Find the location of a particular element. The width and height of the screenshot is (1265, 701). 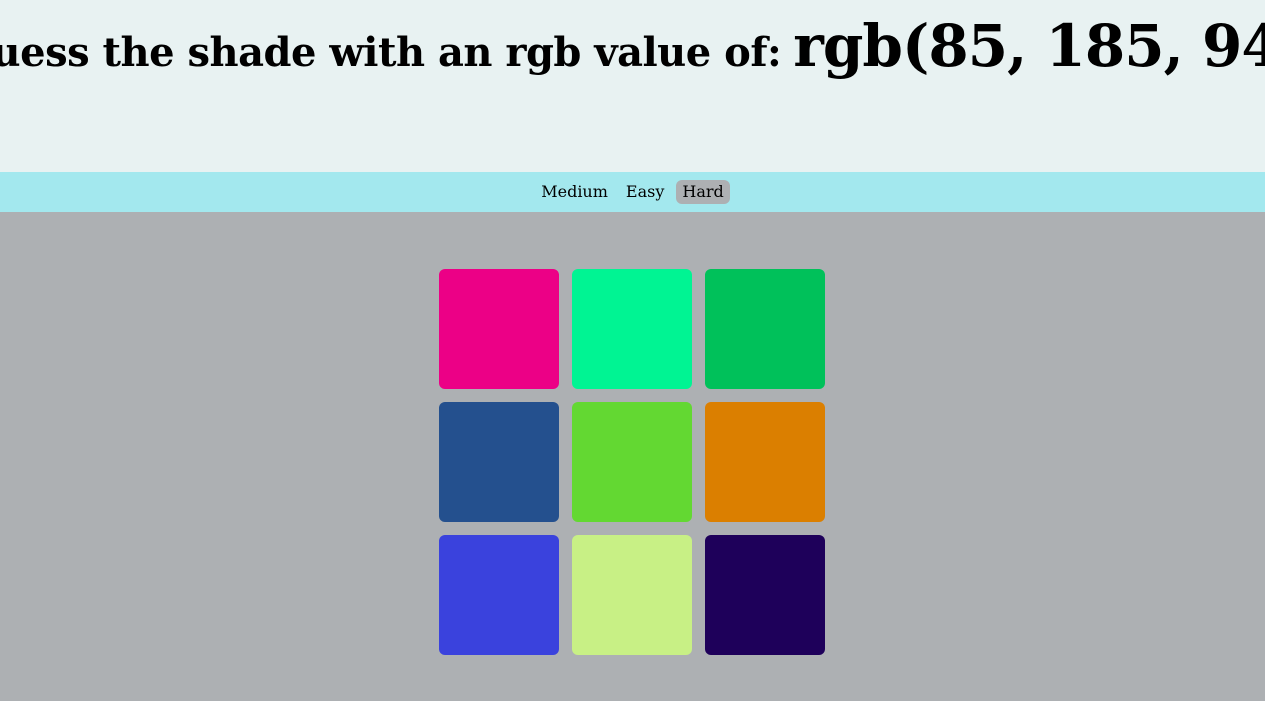

target-rgb-value: rgb(85, 185, 94) is located at coordinates (1029, 46).